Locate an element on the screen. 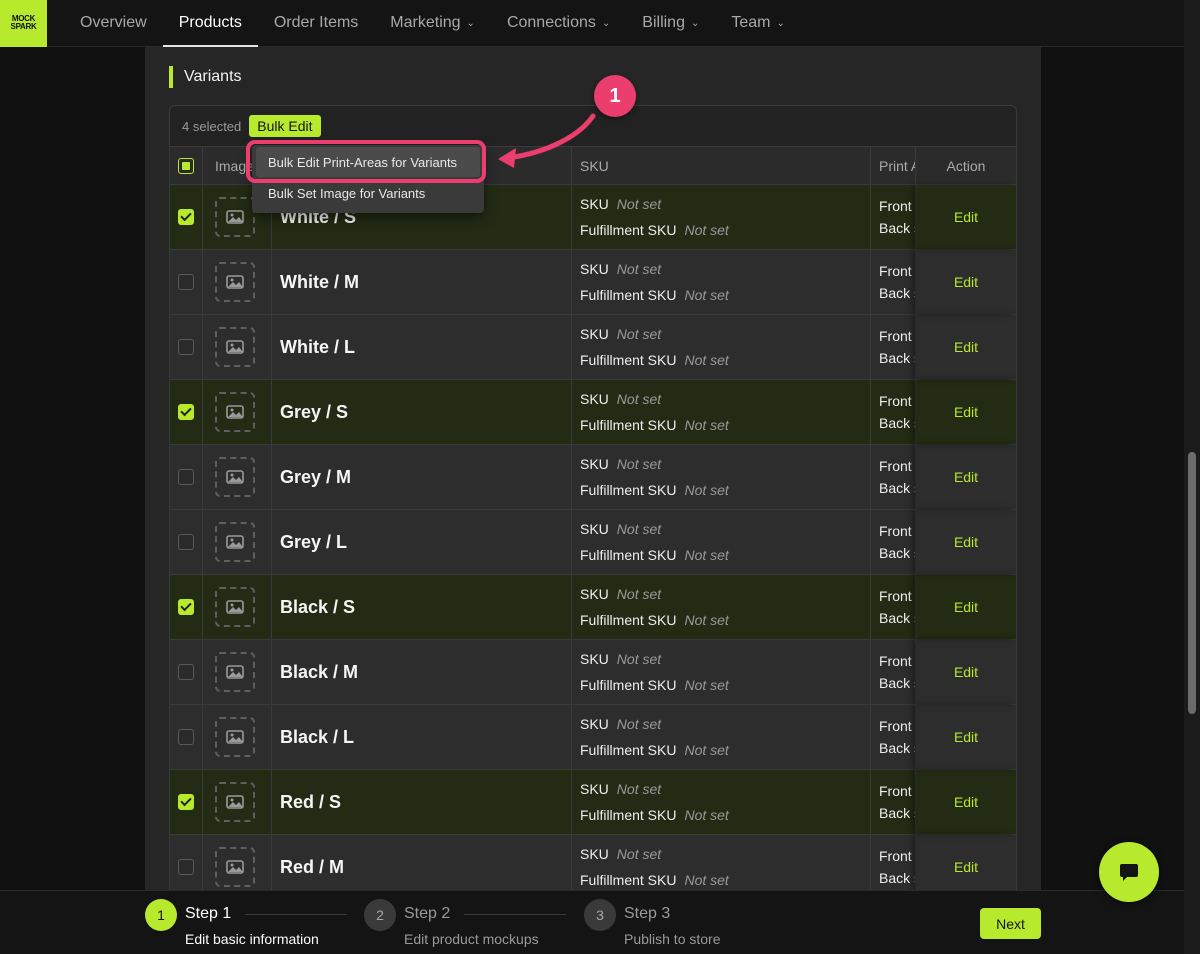  step-1: 1 Step 1 Edit basic information is located at coordinates (246, 923).